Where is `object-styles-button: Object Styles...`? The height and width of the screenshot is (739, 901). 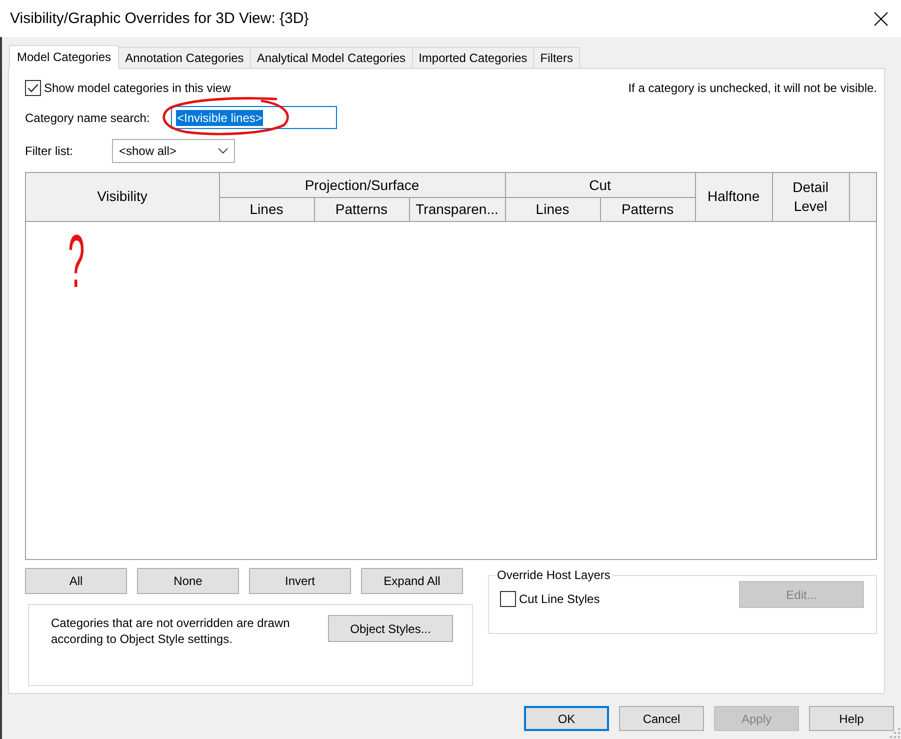 object-styles-button: Object Styles... is located at coordinates (390, 628).